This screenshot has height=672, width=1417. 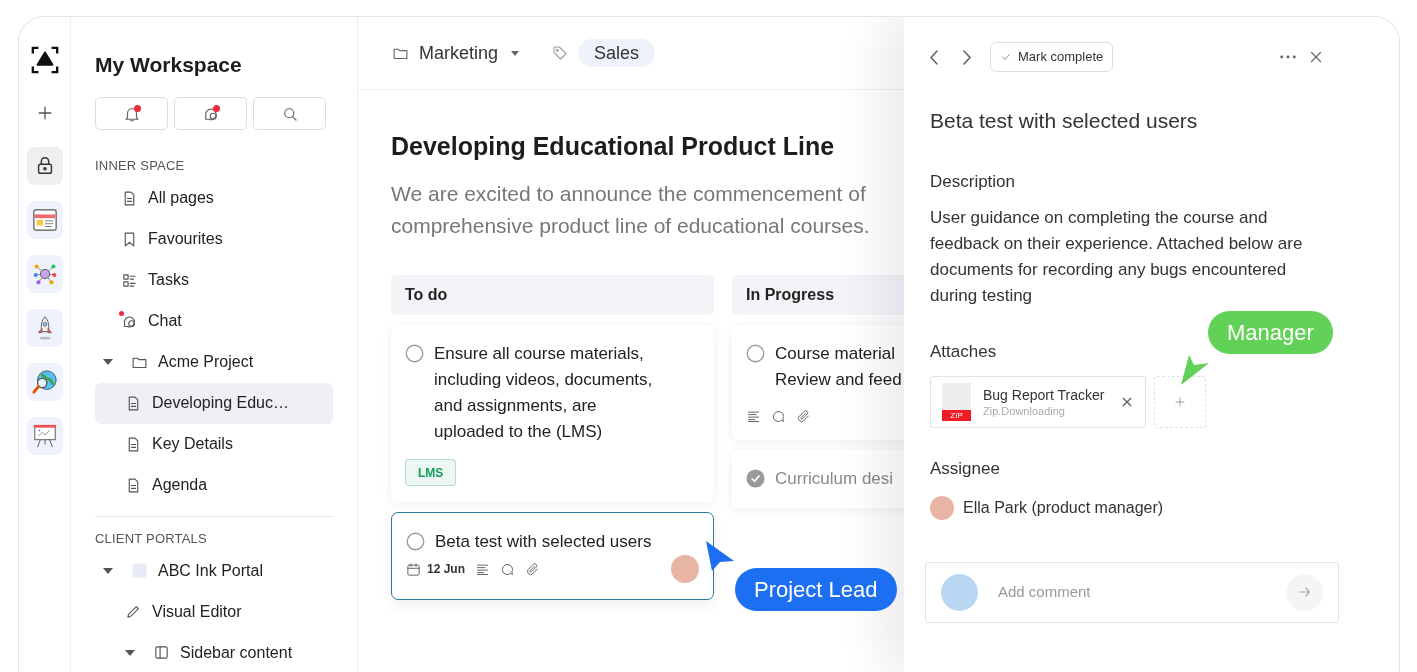 What do you see at coordinates (413, 569) in the screenshot?
I see `calendar-icon` at bounding box center [413, 569].